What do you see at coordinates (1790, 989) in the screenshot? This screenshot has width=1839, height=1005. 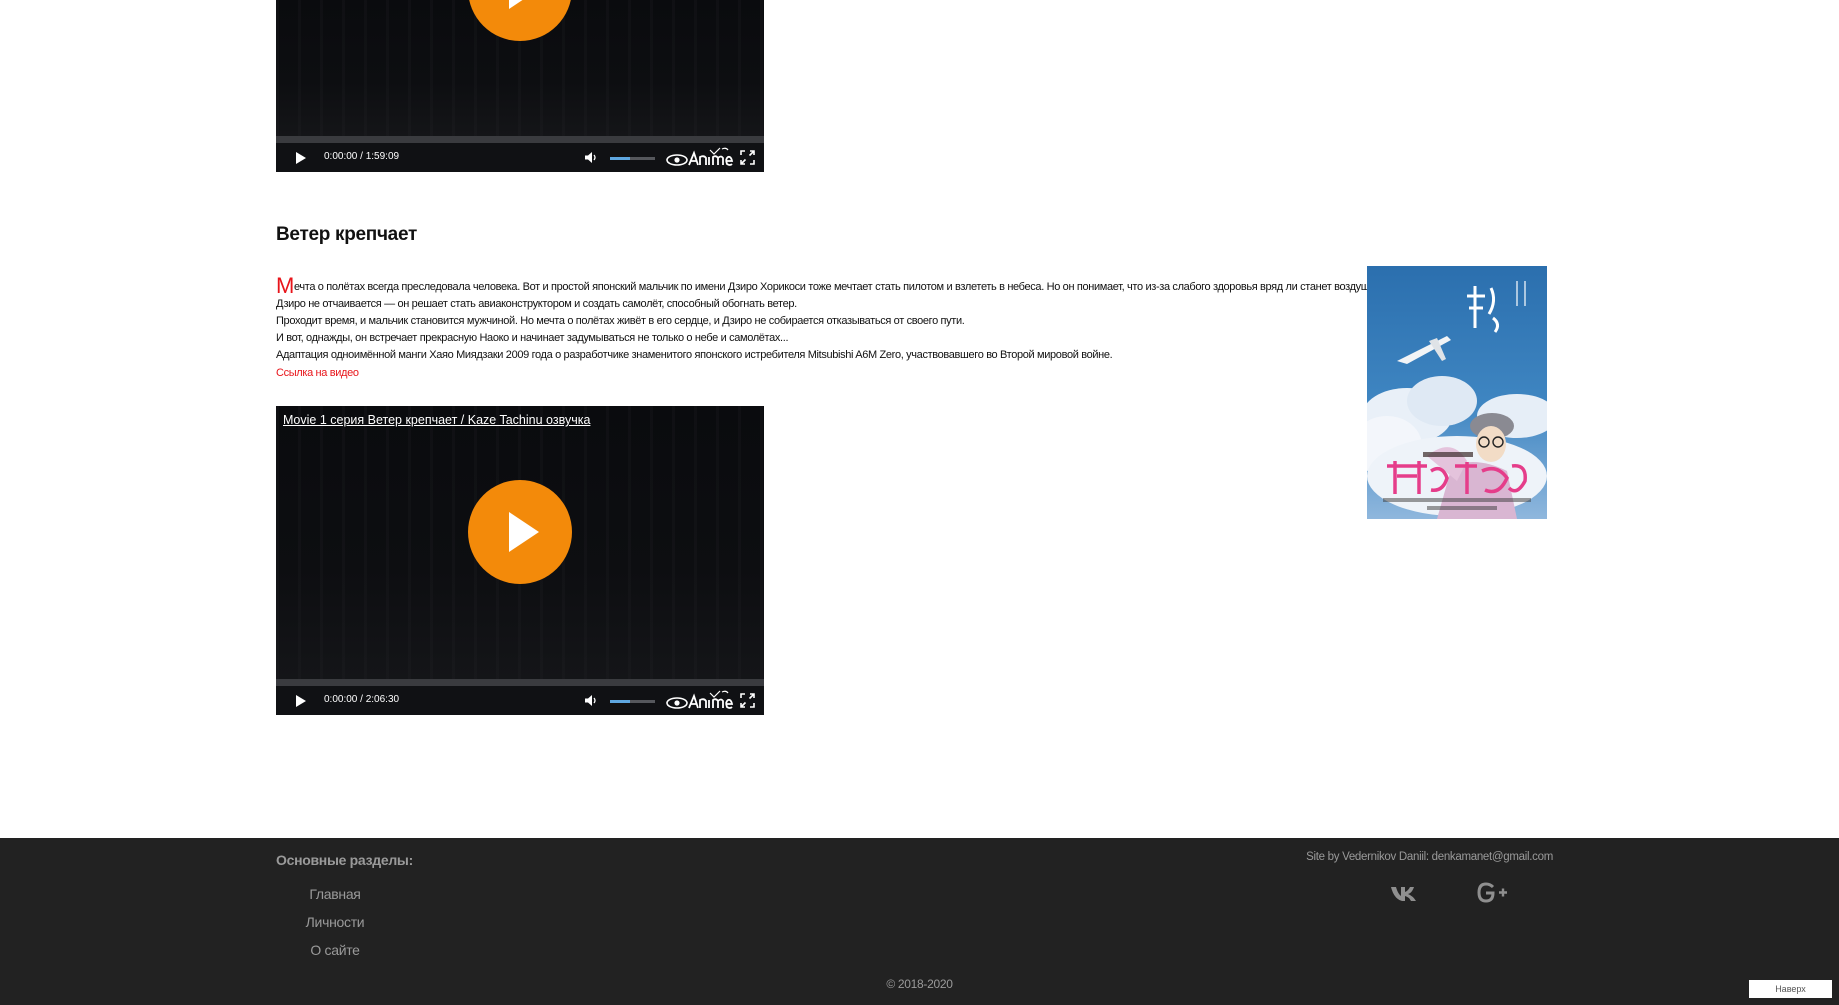 I see `back-to-top-button: Наверх` at bounding box center [1790, 989].